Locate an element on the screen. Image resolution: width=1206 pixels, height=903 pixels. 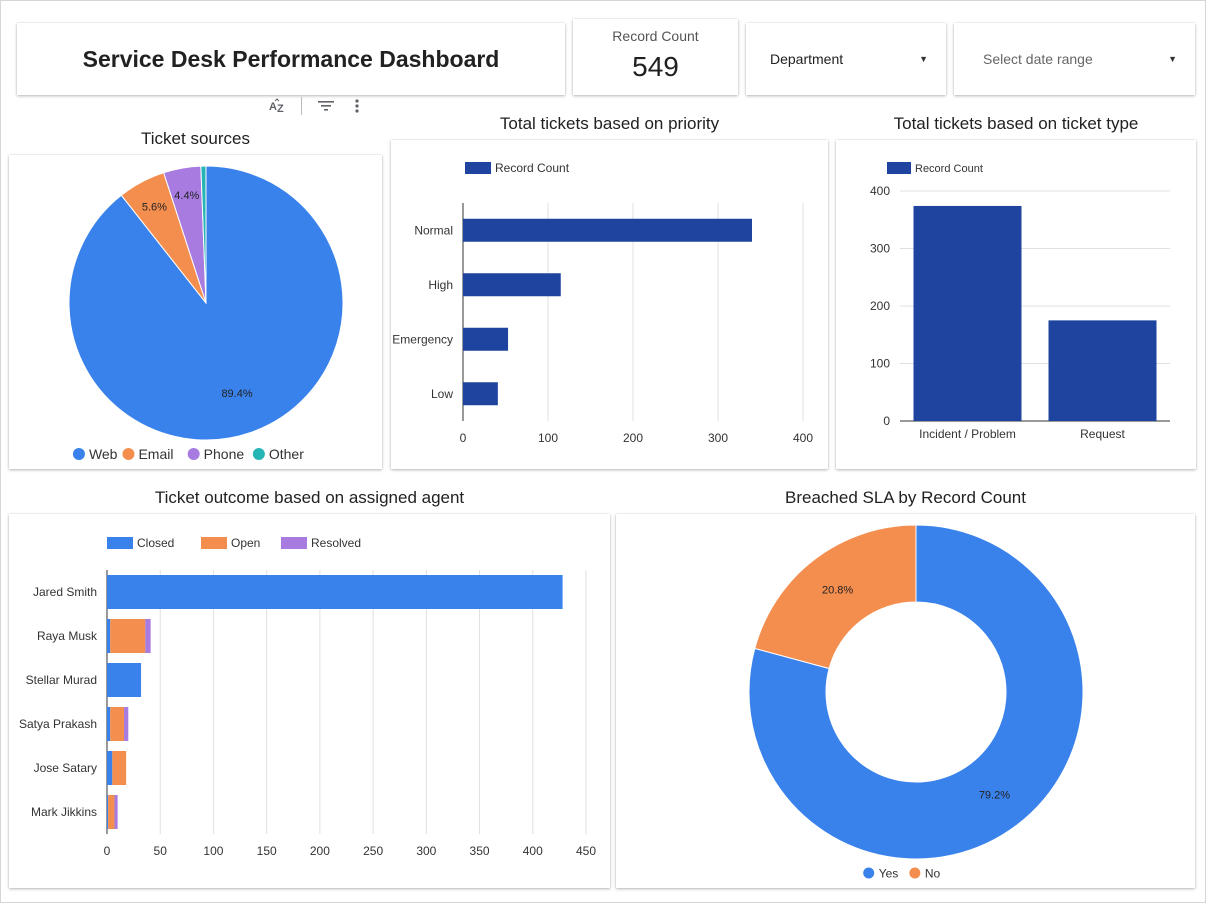
svg-text: Z is located at coordinates (280, 108).